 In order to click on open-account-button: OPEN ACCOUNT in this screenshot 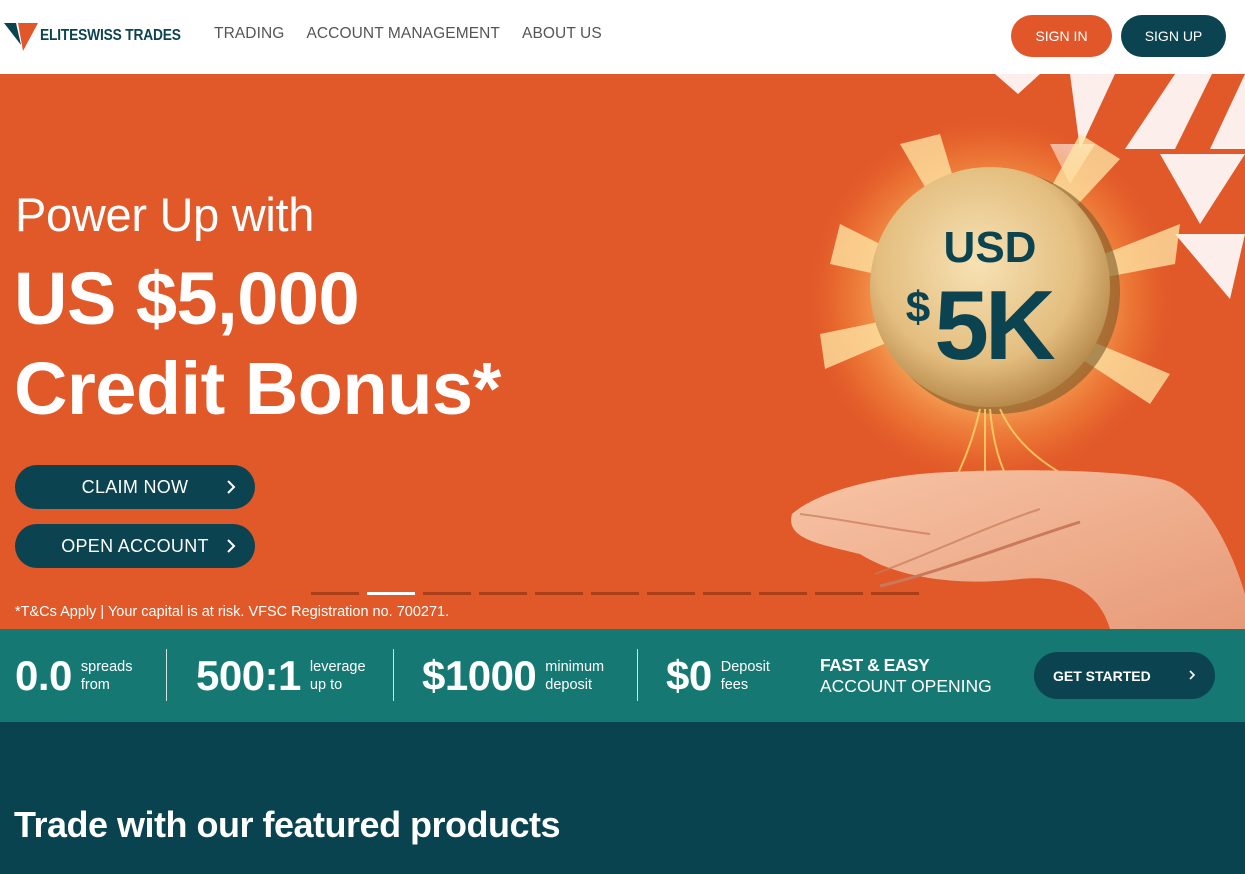, I will do `click(135, 546)`.